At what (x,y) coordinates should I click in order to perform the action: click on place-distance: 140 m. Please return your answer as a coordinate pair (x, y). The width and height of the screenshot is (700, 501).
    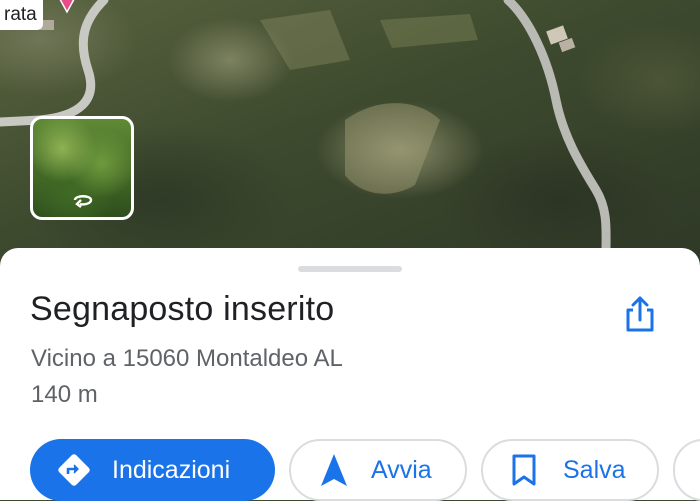
    Looking at the image, I should click on (64, 394).